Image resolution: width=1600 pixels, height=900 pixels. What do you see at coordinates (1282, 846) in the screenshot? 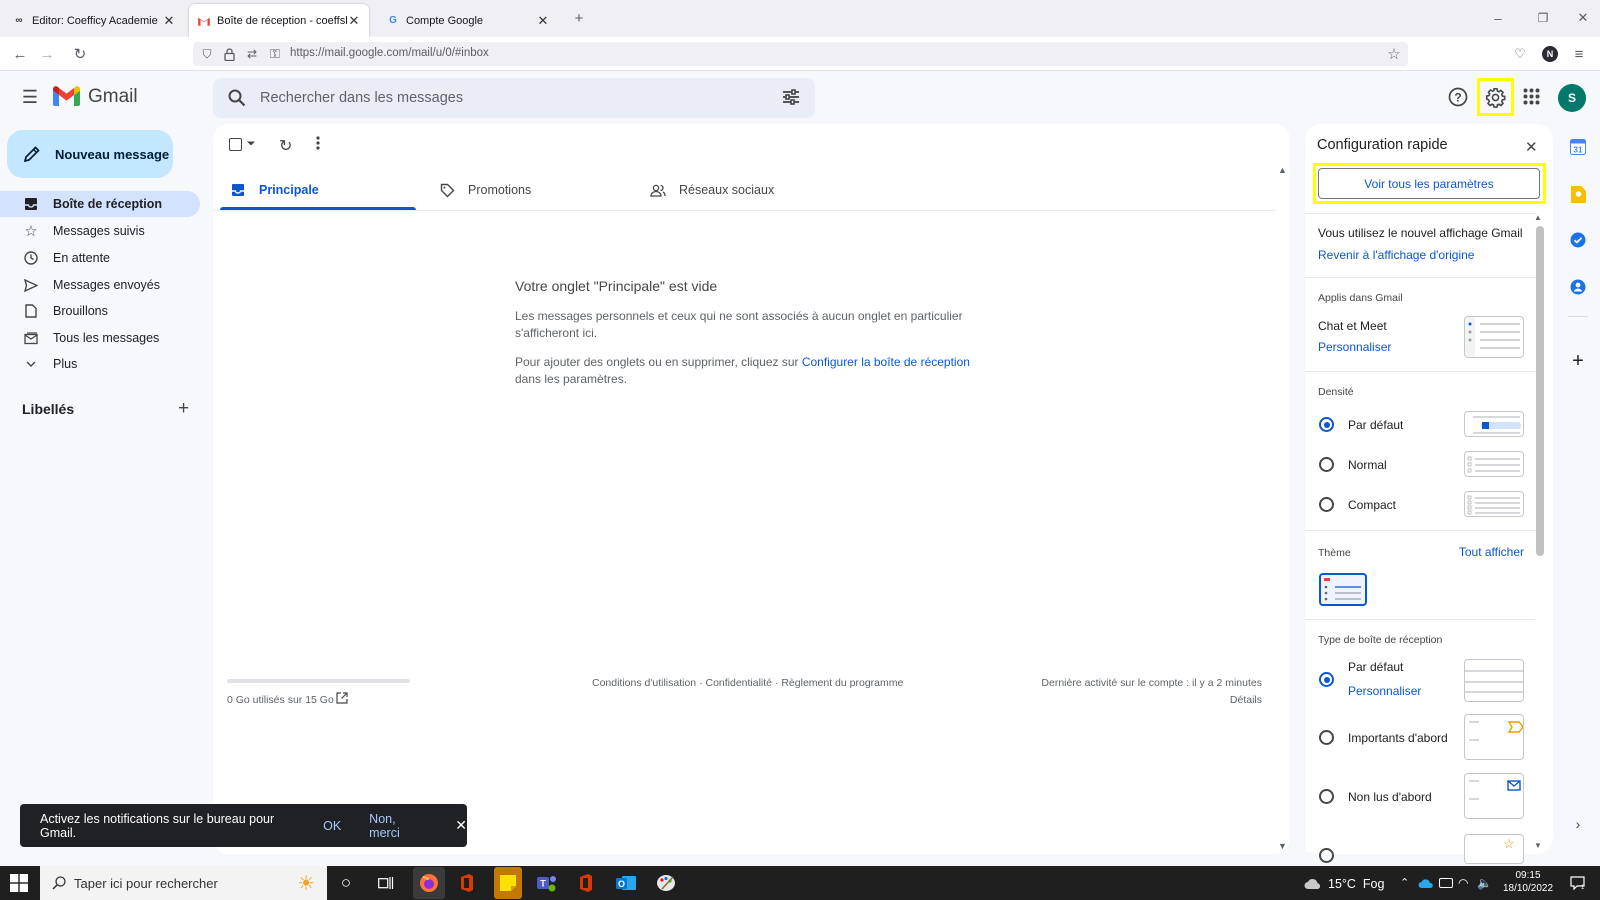
I see `scroll-down-icon: ▼` at bounding box center [1282, 846].